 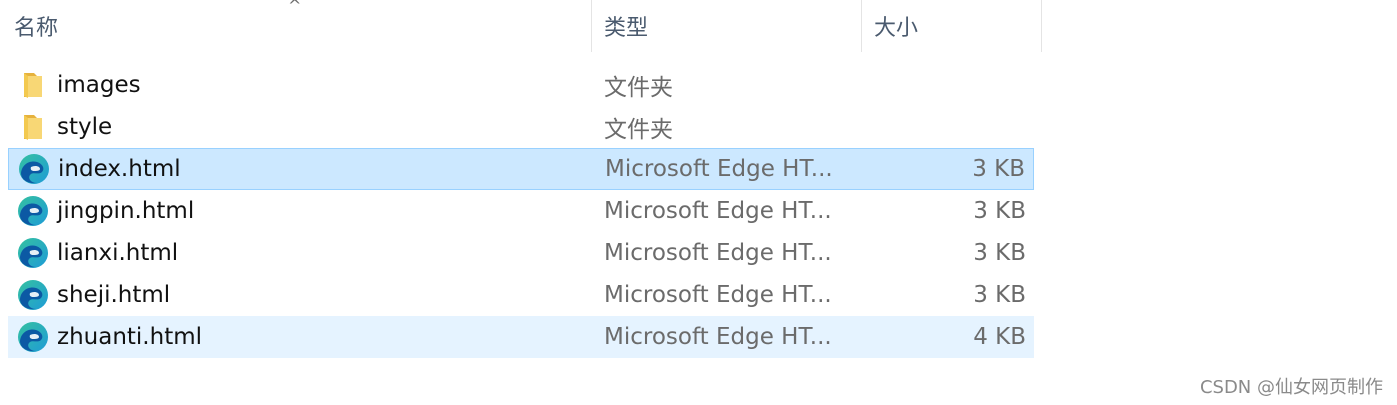 I want to click on file-row: sheji.html Microsoft Edge HT... 3 KB, so click(x=521, y=295).